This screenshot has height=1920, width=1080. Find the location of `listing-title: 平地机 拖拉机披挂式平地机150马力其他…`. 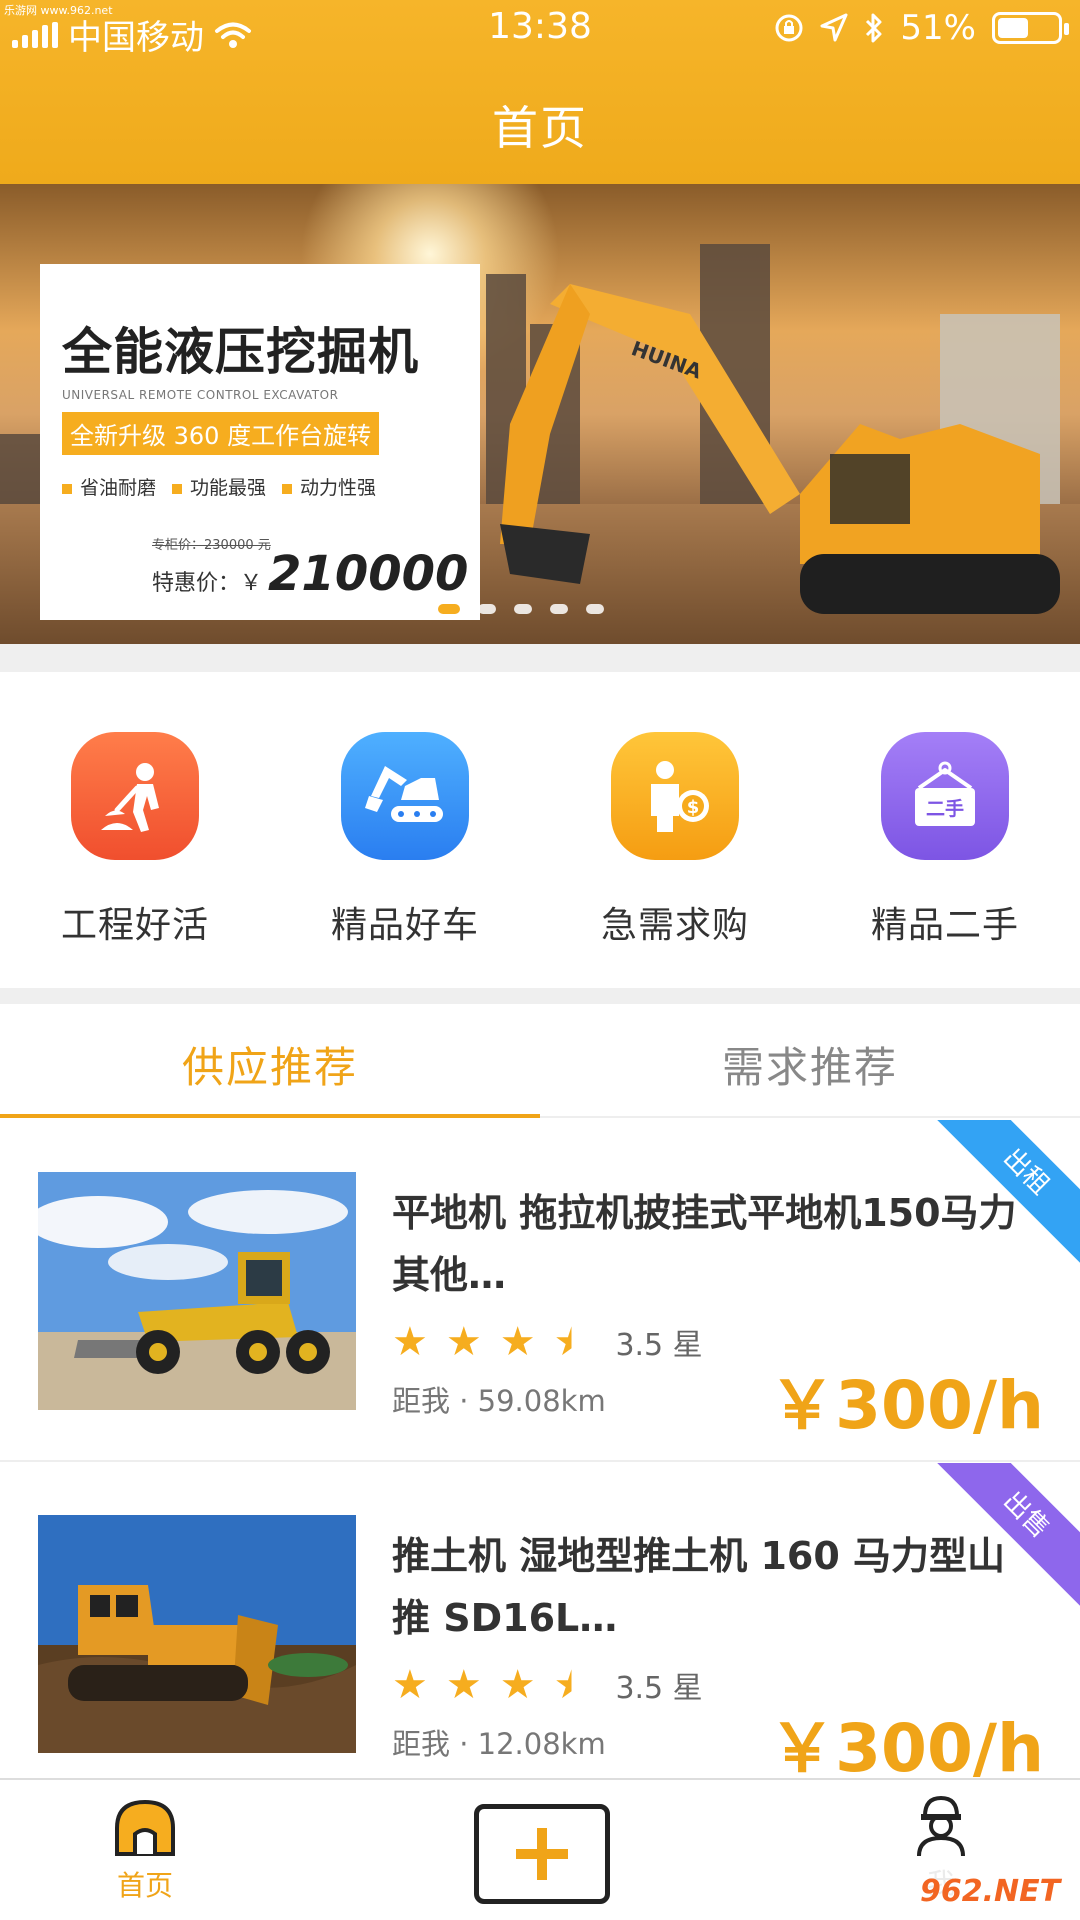

listing-title: 平地机 拖拉机披挂式平地机150马力其他… is located at coordinates (704, 1244).